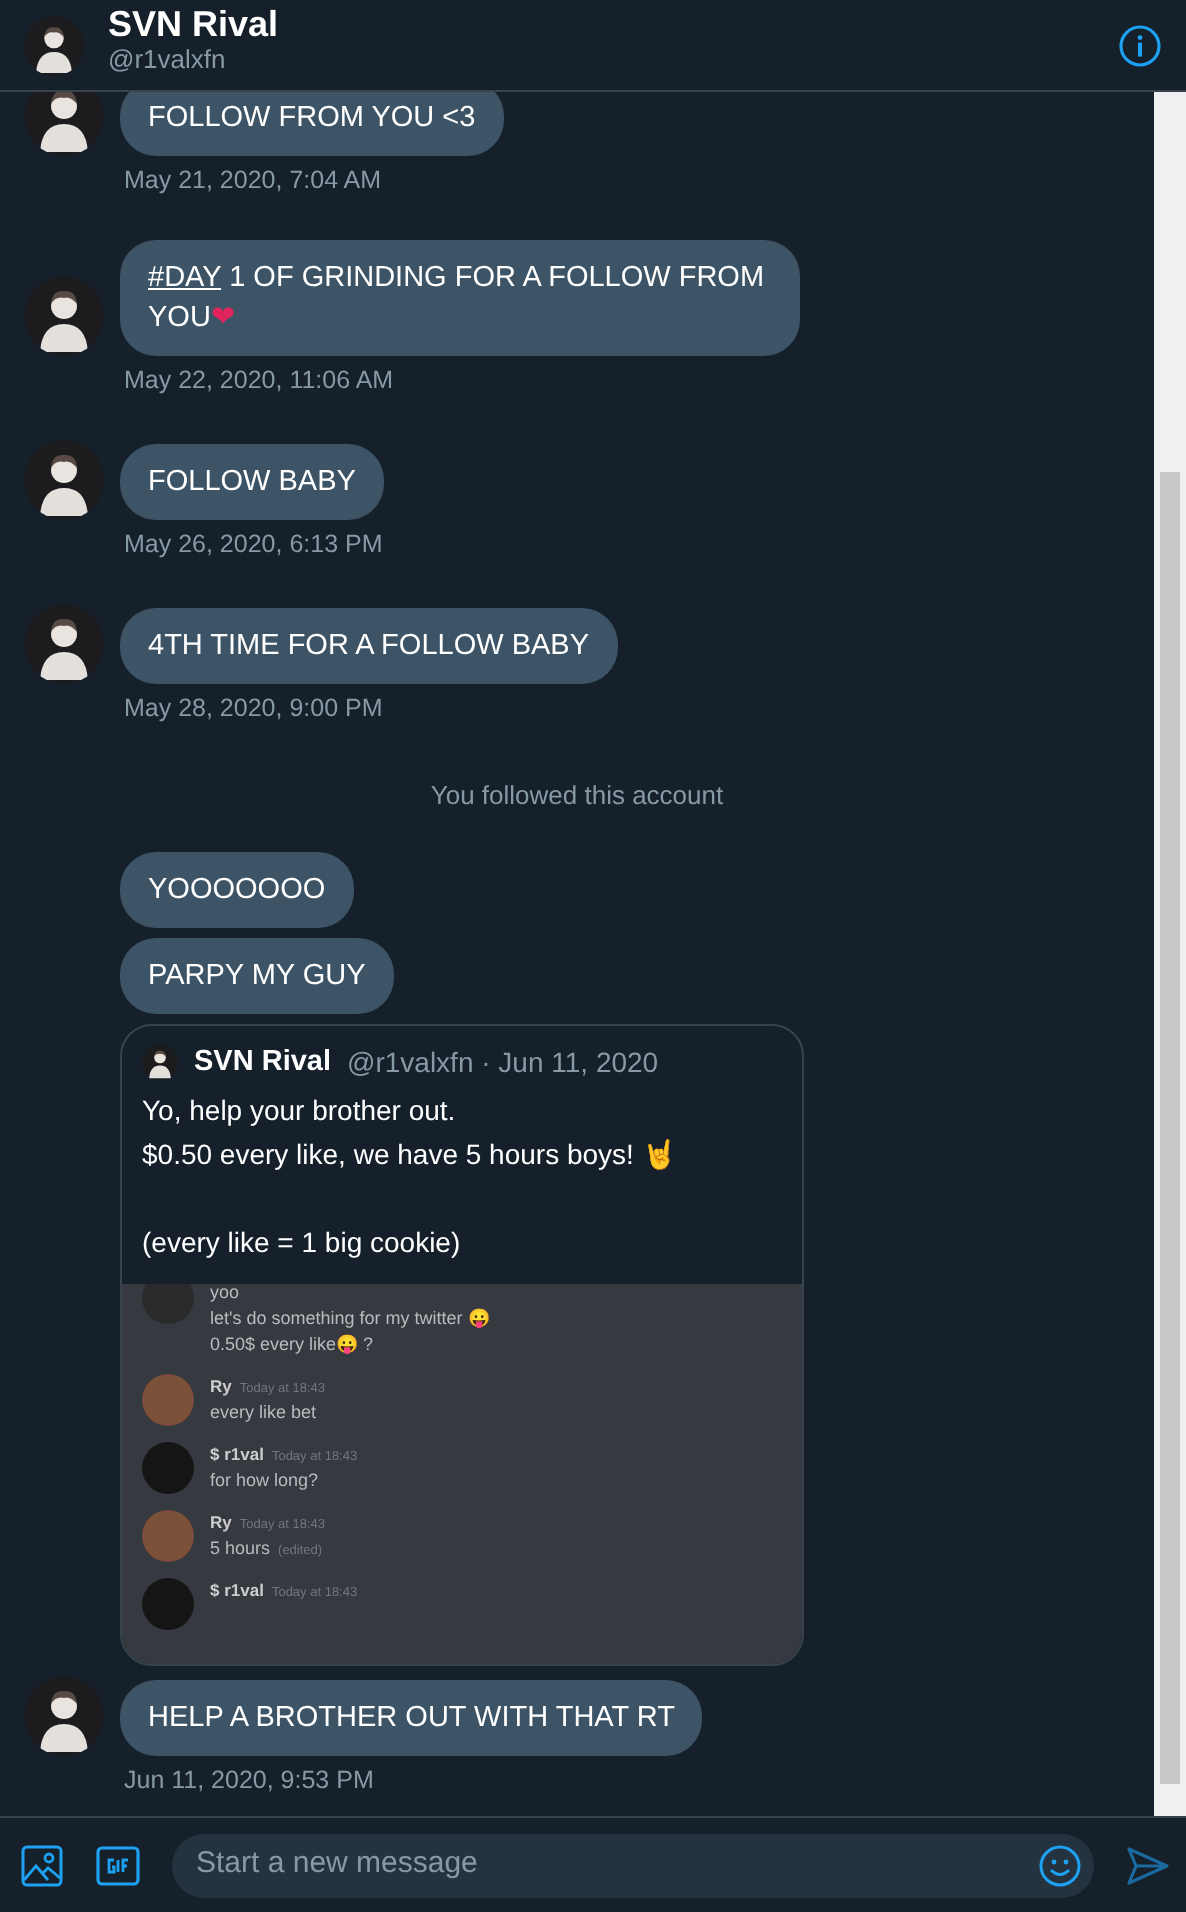 The width and height of the screenshot is (1186, 1912). What do you see at coordinates (225, 1295) in the screenshot?
I see `chat-message: yoo` at bounding box center [225, 1295].